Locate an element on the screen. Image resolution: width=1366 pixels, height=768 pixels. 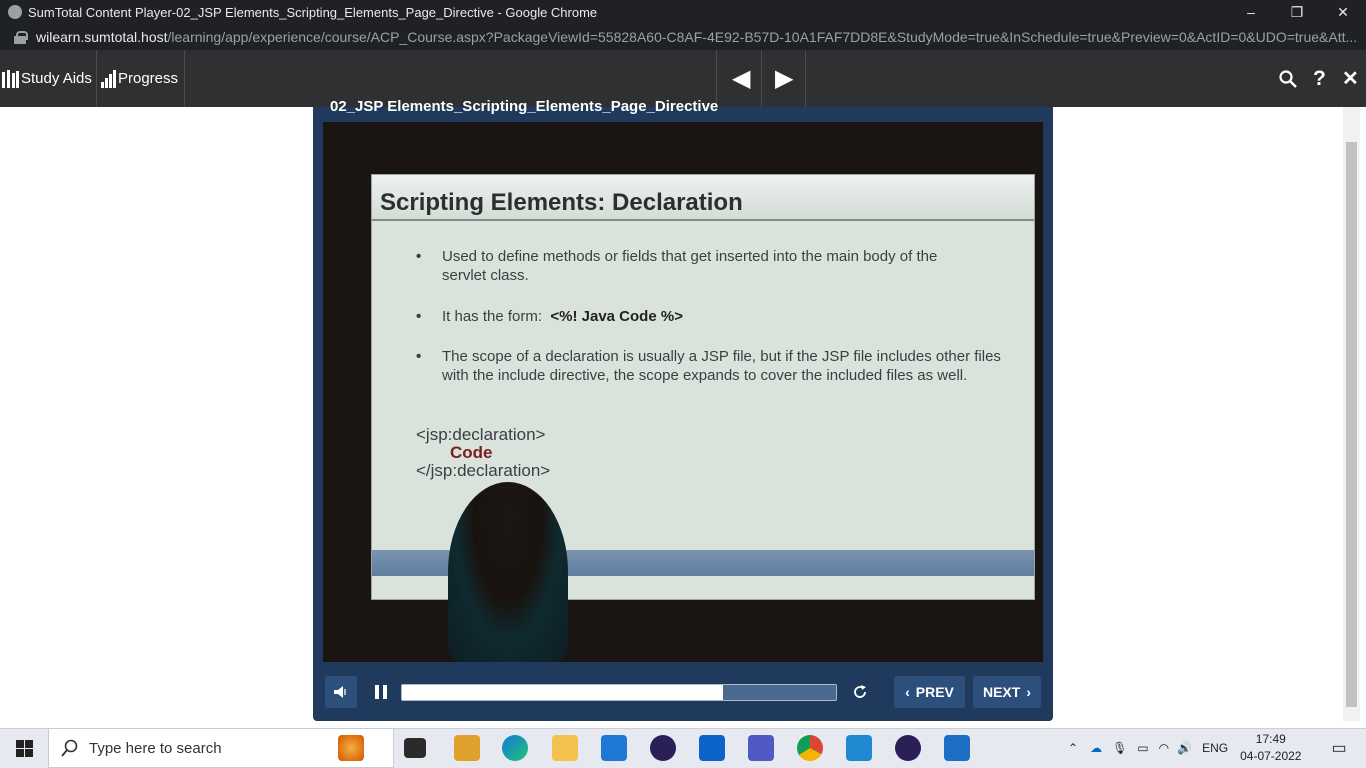
close-window-button: ✕ is located at coordinates (1343, 12).